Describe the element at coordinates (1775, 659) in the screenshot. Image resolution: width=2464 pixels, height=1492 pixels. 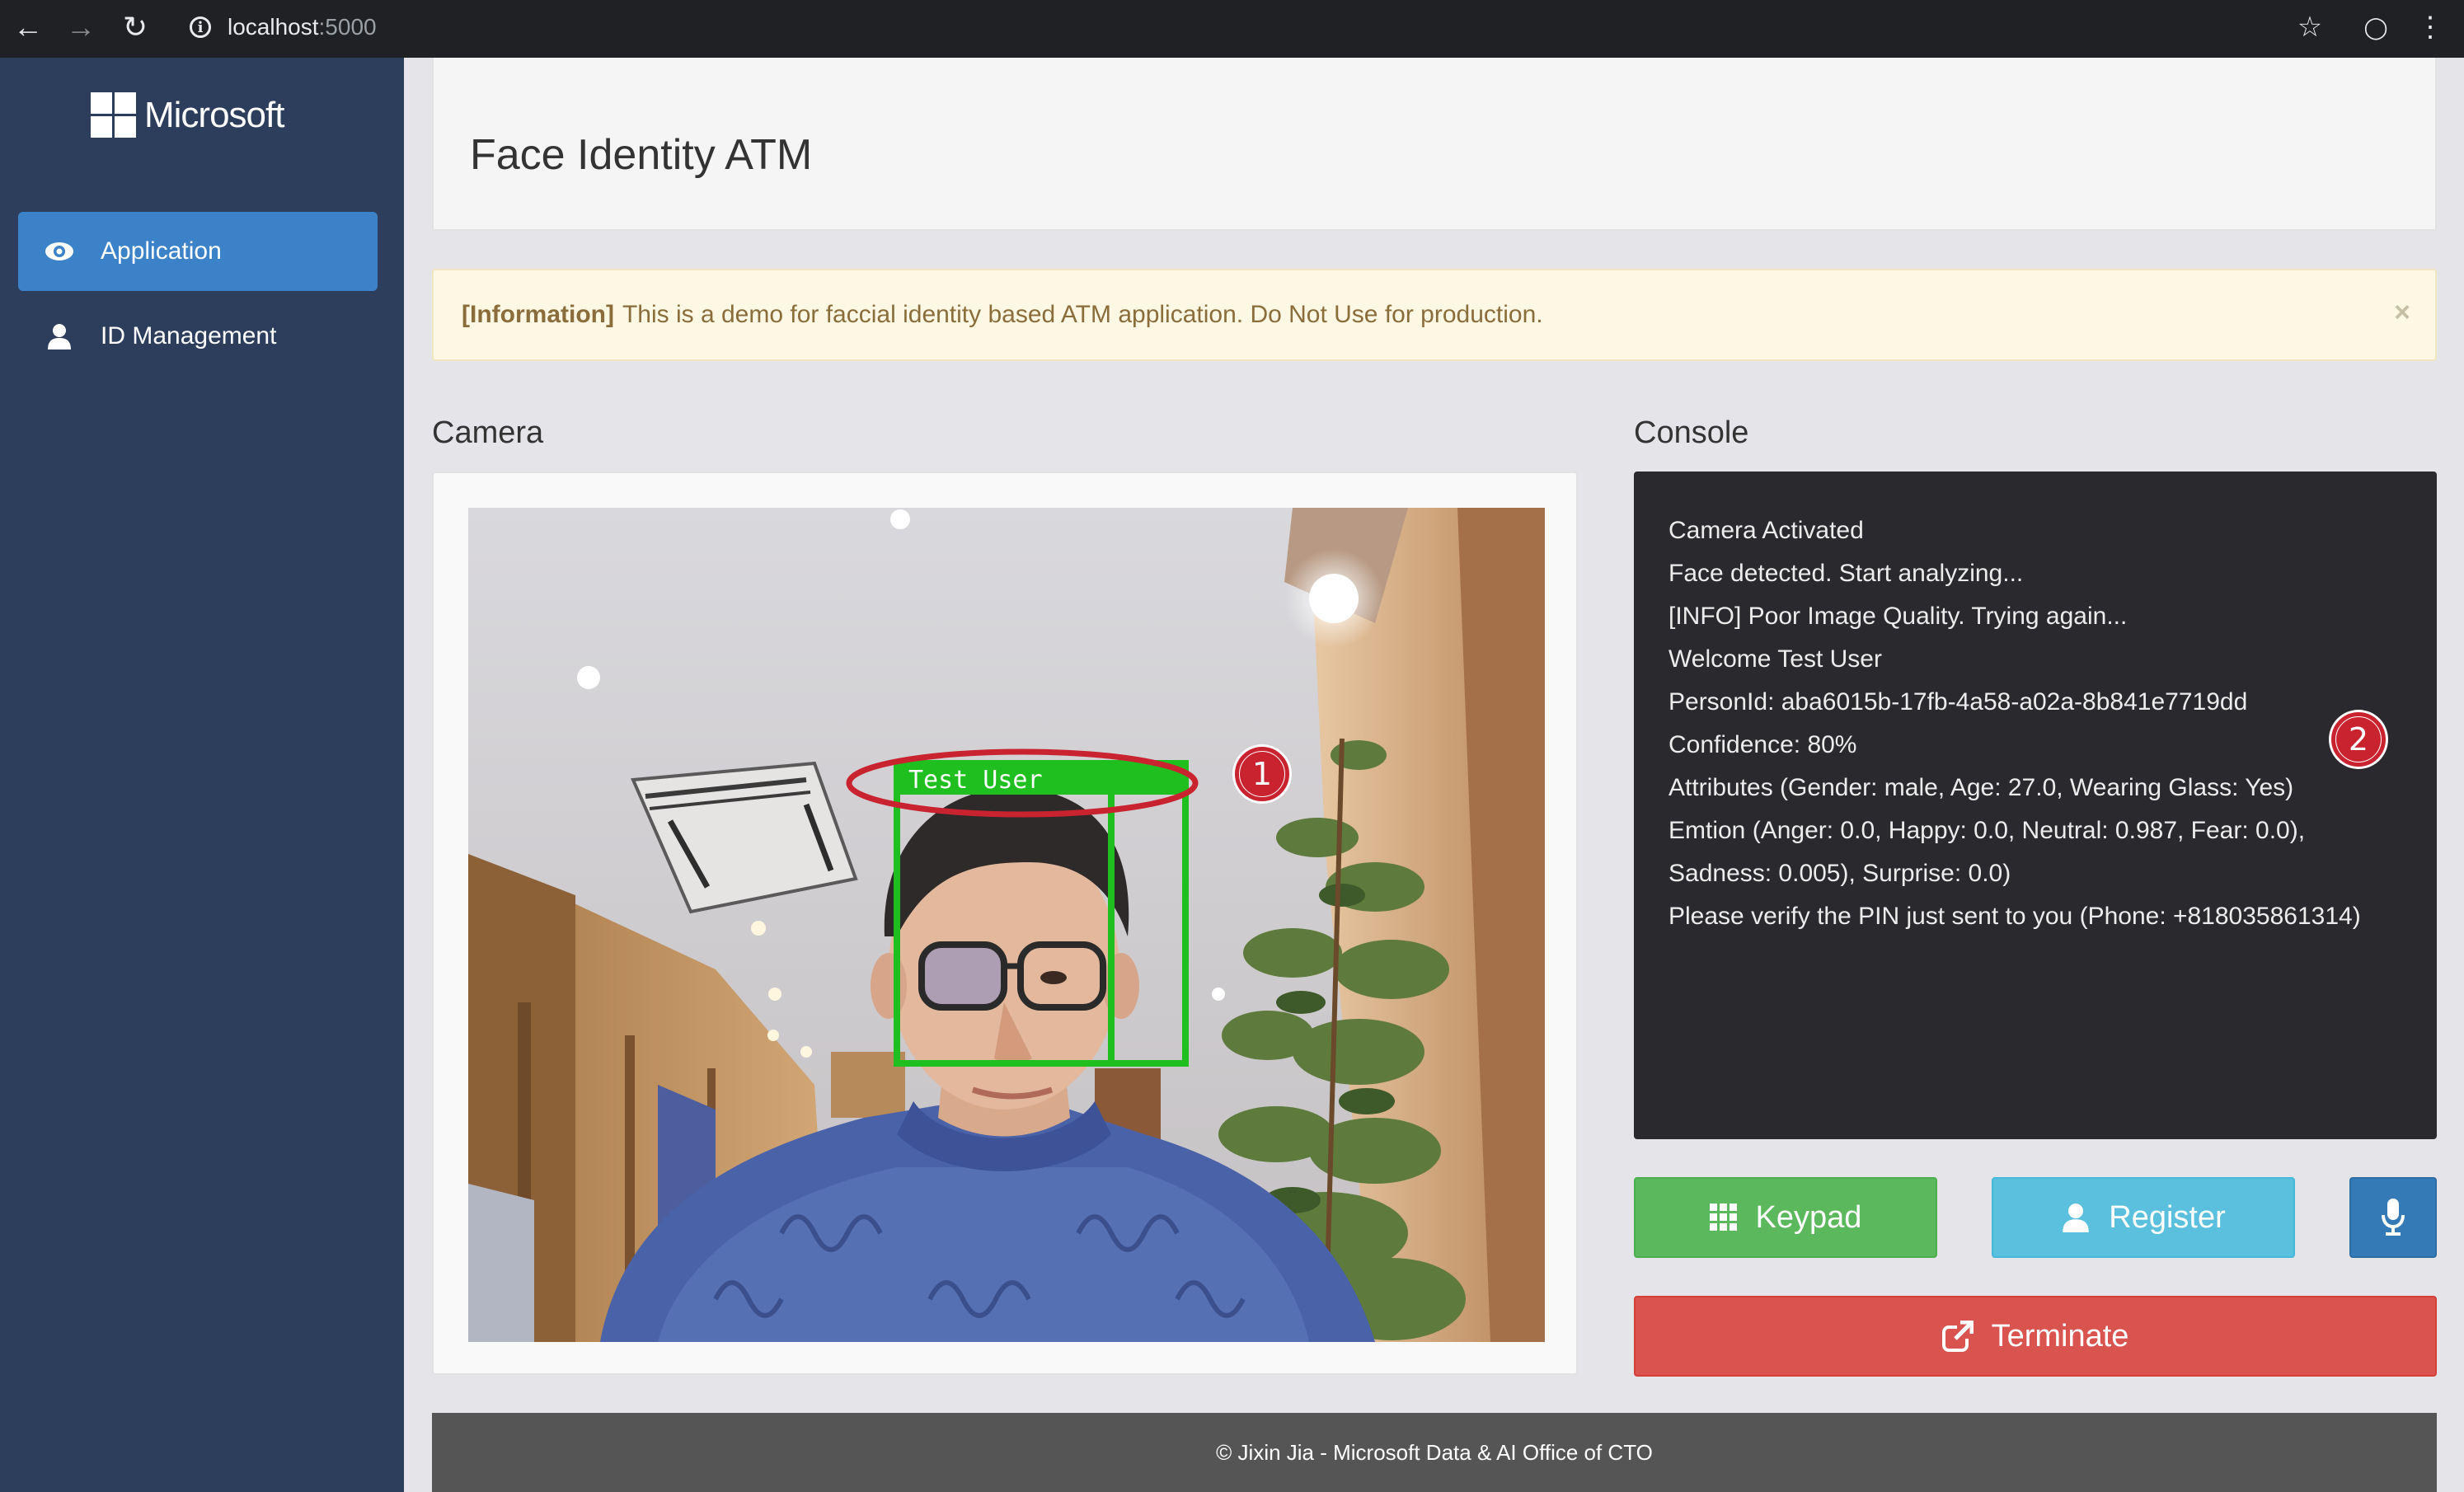
I see `console-line: Welcome Test User` at that location.